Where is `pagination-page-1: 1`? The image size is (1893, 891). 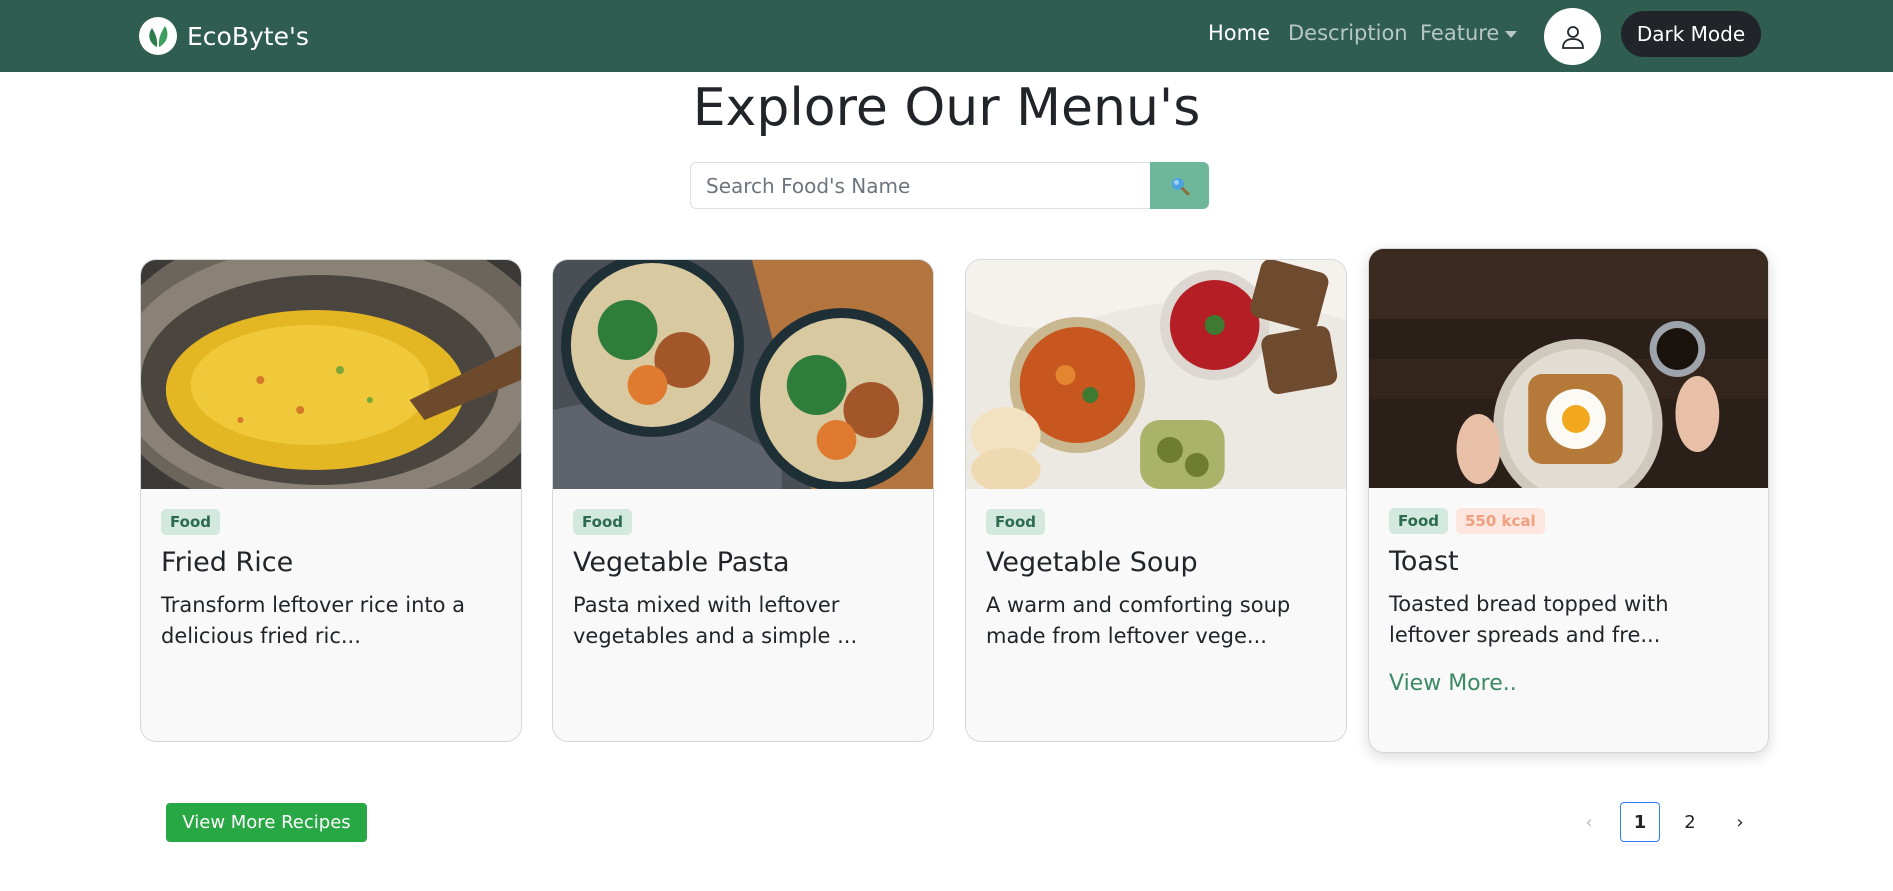
pagination-page-1: 1 is located at coordinates (1640, 822).